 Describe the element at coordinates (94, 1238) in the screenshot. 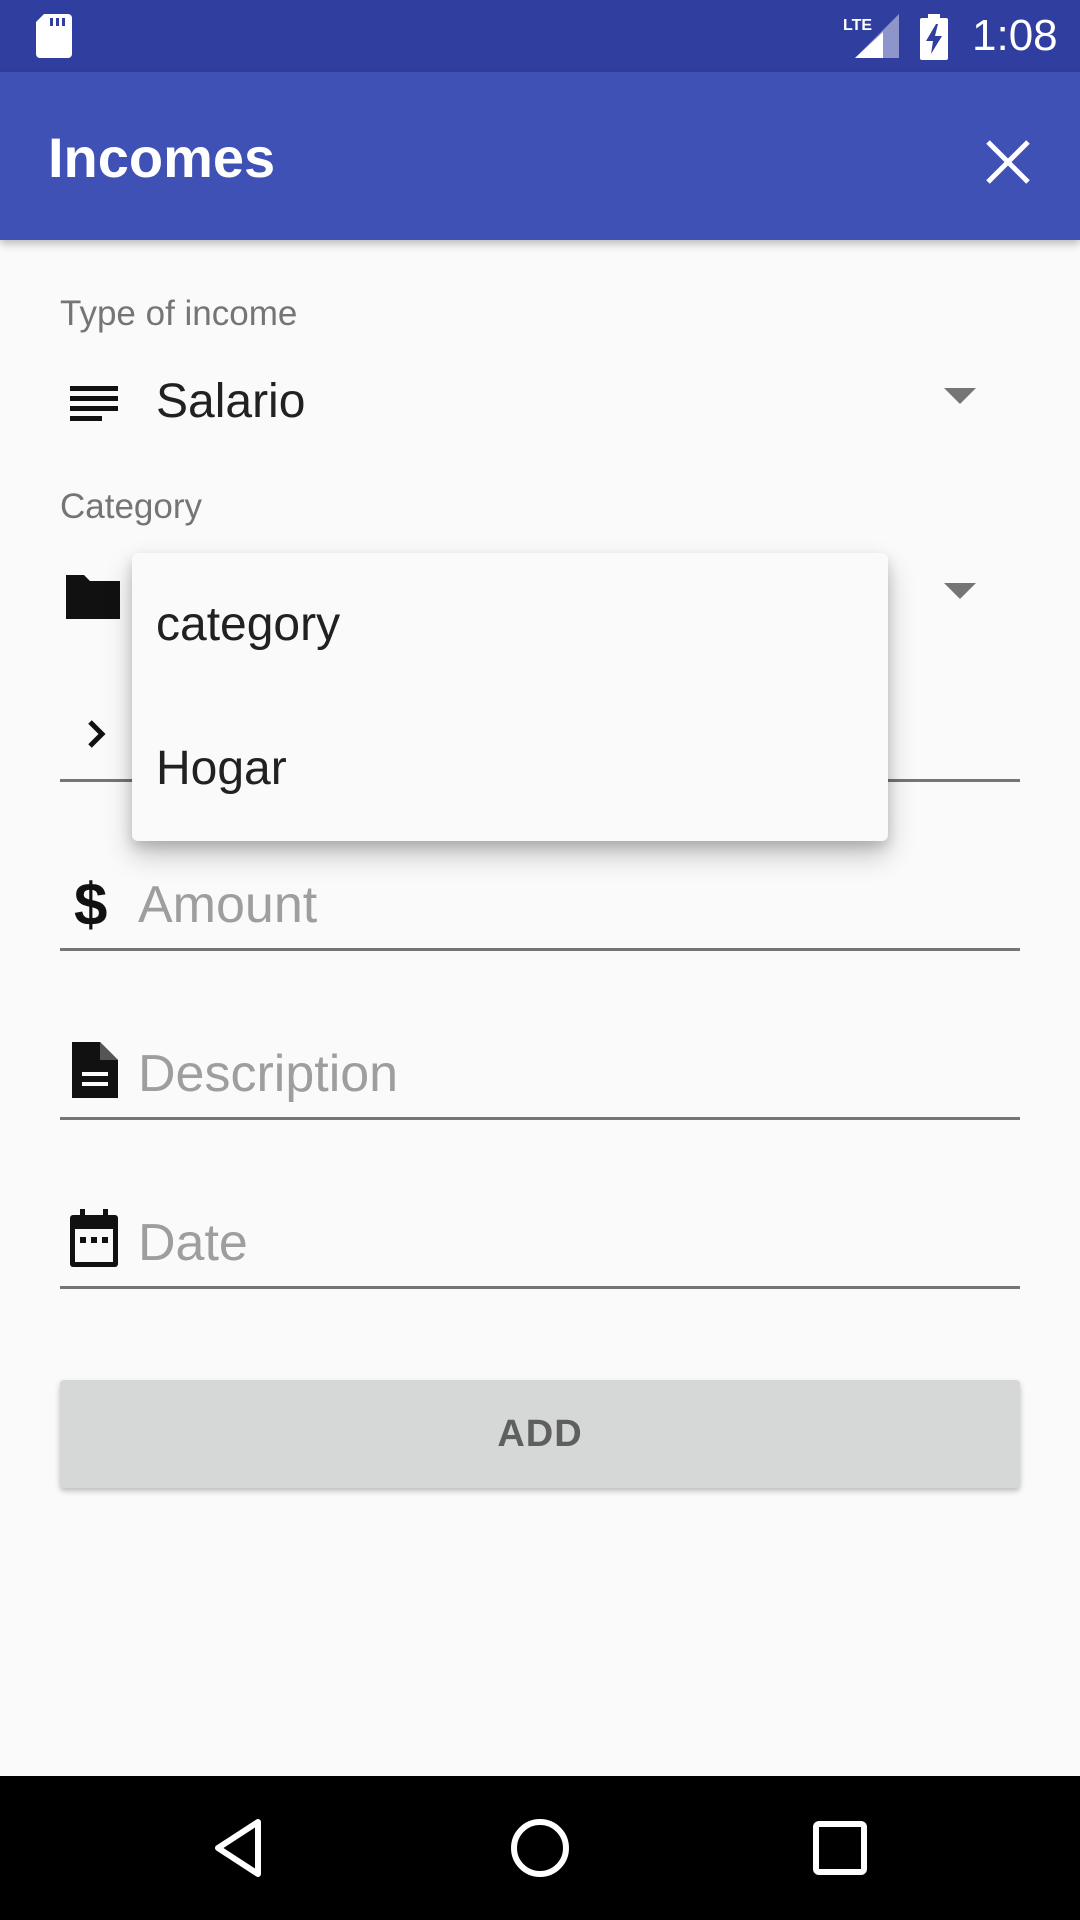

I see `calendar-icon` at that location.